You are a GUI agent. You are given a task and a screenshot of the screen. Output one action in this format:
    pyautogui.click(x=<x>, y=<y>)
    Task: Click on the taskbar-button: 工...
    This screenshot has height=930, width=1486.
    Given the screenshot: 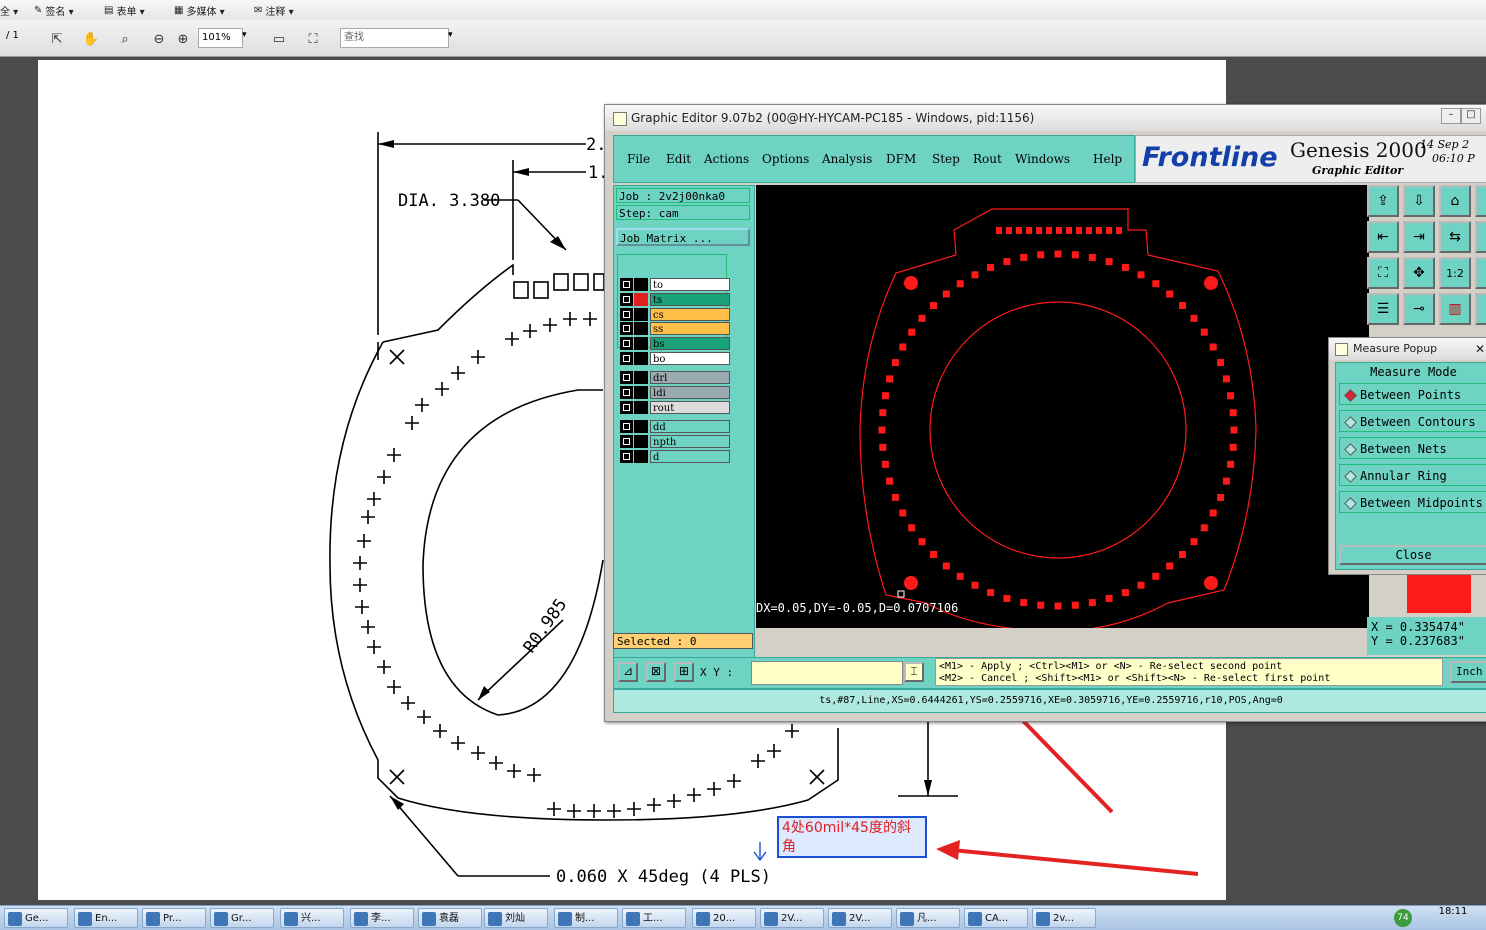 What is the action you would take?
    pyautogui.click(x=654, y=918)
    